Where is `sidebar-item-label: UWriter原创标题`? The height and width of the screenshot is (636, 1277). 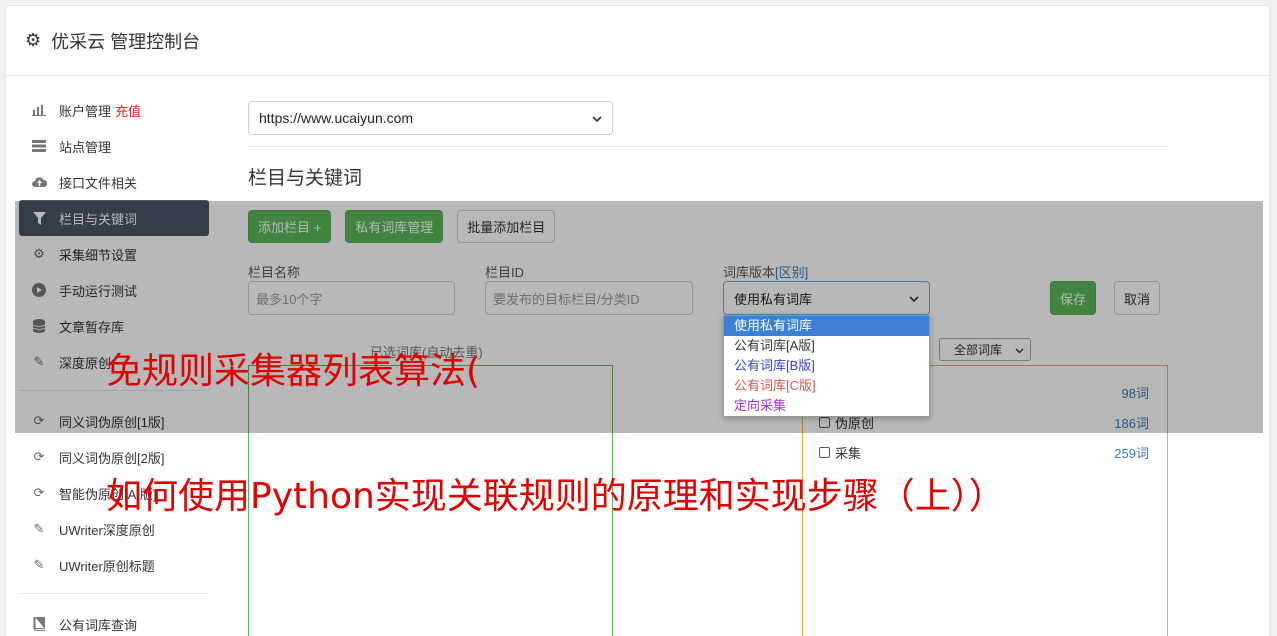 sidebar-item-label: UWriter原创标题 is located at coordinates (107, 566).